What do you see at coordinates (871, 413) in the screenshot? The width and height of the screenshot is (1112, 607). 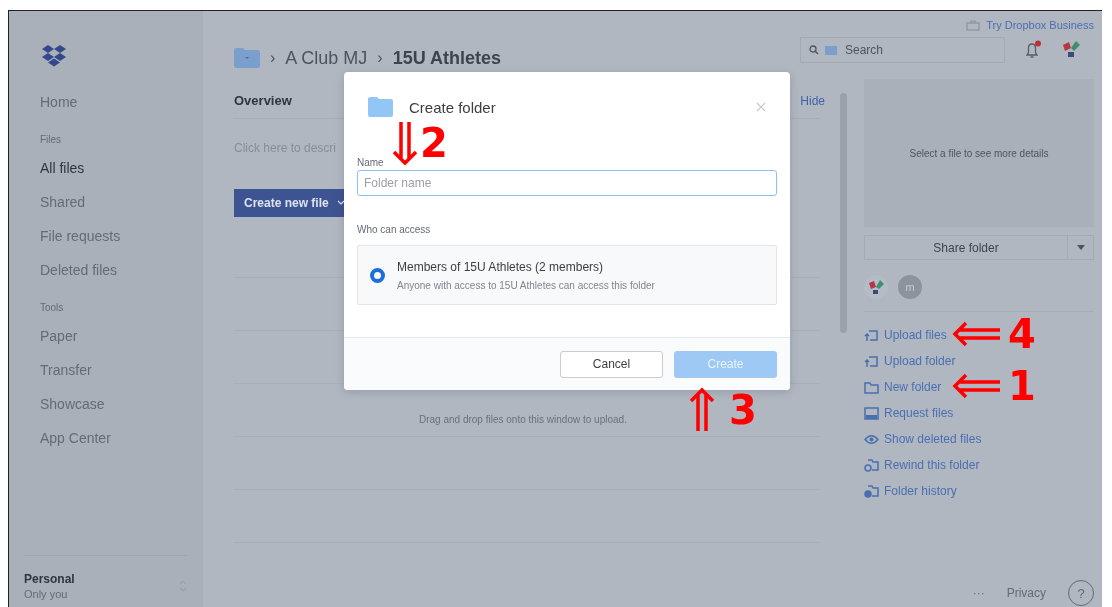 I see `inbox-icon` at bounding box center [871, 413].